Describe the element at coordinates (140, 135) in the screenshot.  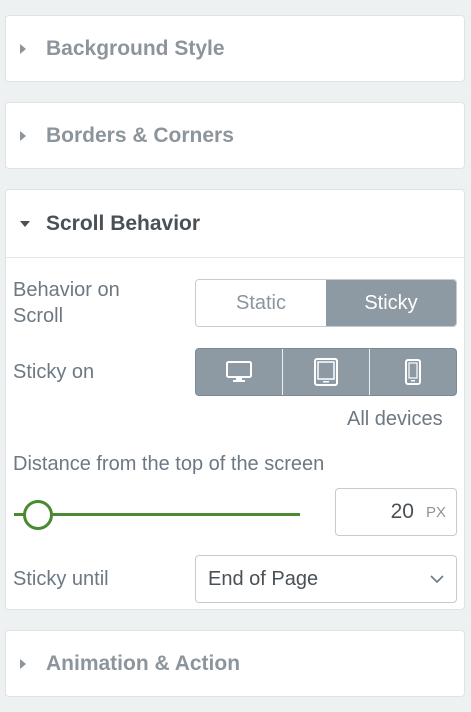
I see `panel-title: Borders & Corners` at that location.